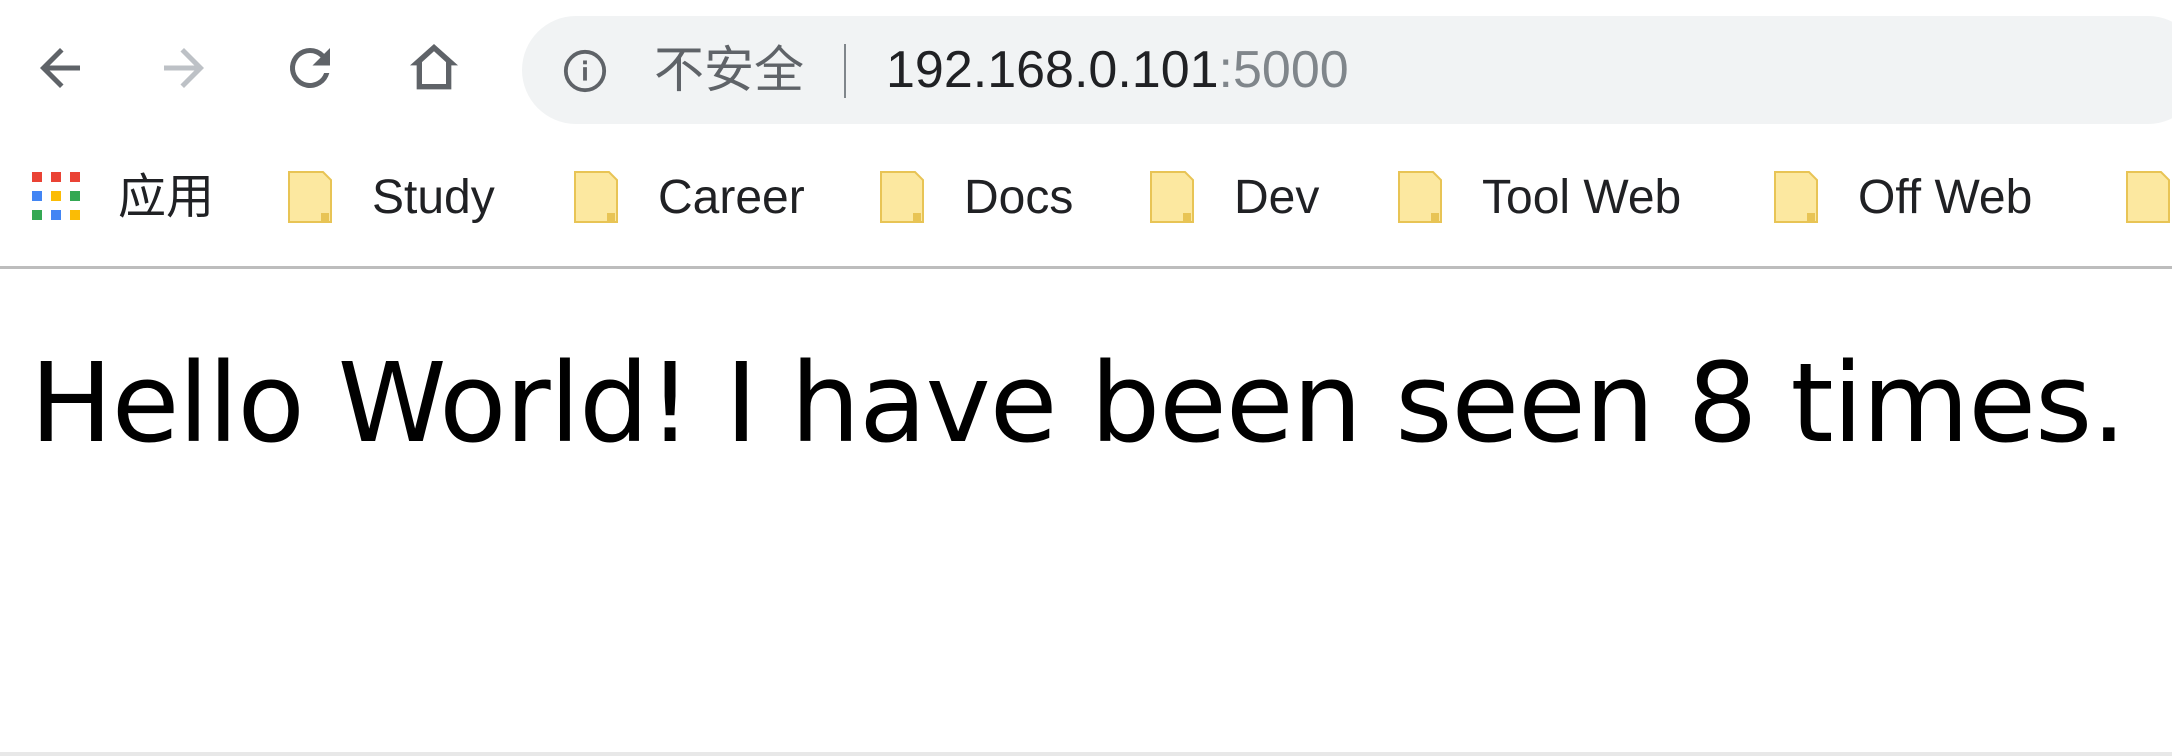 The height and width of the screenshot is (756, 2172). What do you see at coordinates (585, 71) in the screenshot?
I see `info-icon` at bounding box center [585, 71].